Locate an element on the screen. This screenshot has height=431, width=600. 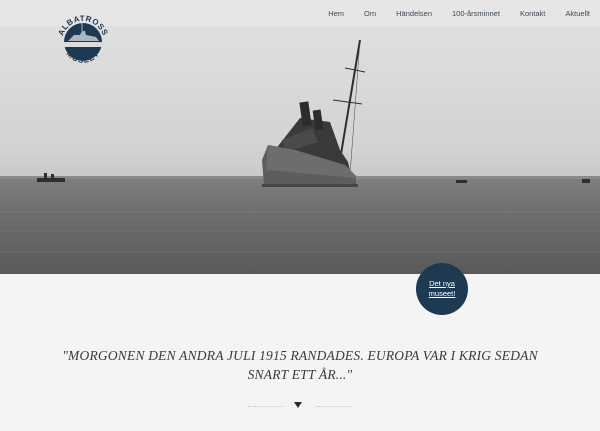
badge-line-2: museet! is located at coordinates (442, 293).